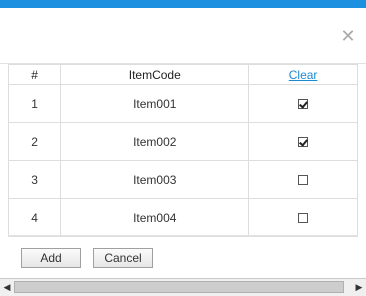 The height and width of the screenshot is (296, 366). Describe the element at coordinates (155, 179) in the screenshot. I see `row-itemcode: Item003` at that location.